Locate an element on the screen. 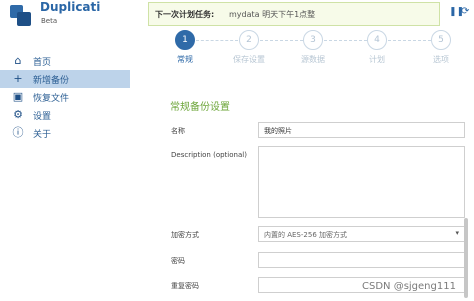 This screenshot has width=474, height=301. sidebar-item-add-backup: + 新增备份 is located at coordinates (65, 79).